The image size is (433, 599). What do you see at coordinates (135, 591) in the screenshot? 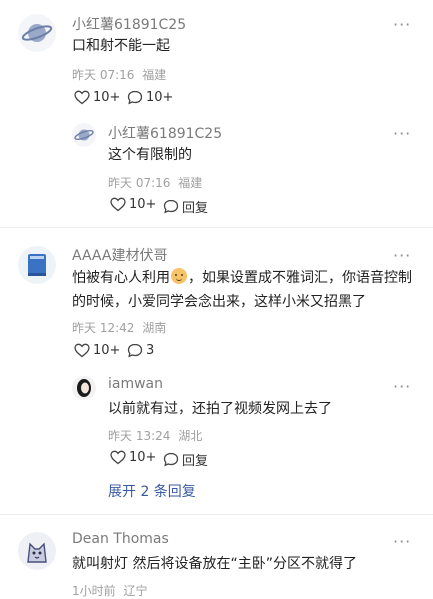
I see `location: 辽宁` at bounding box center [135, 591].